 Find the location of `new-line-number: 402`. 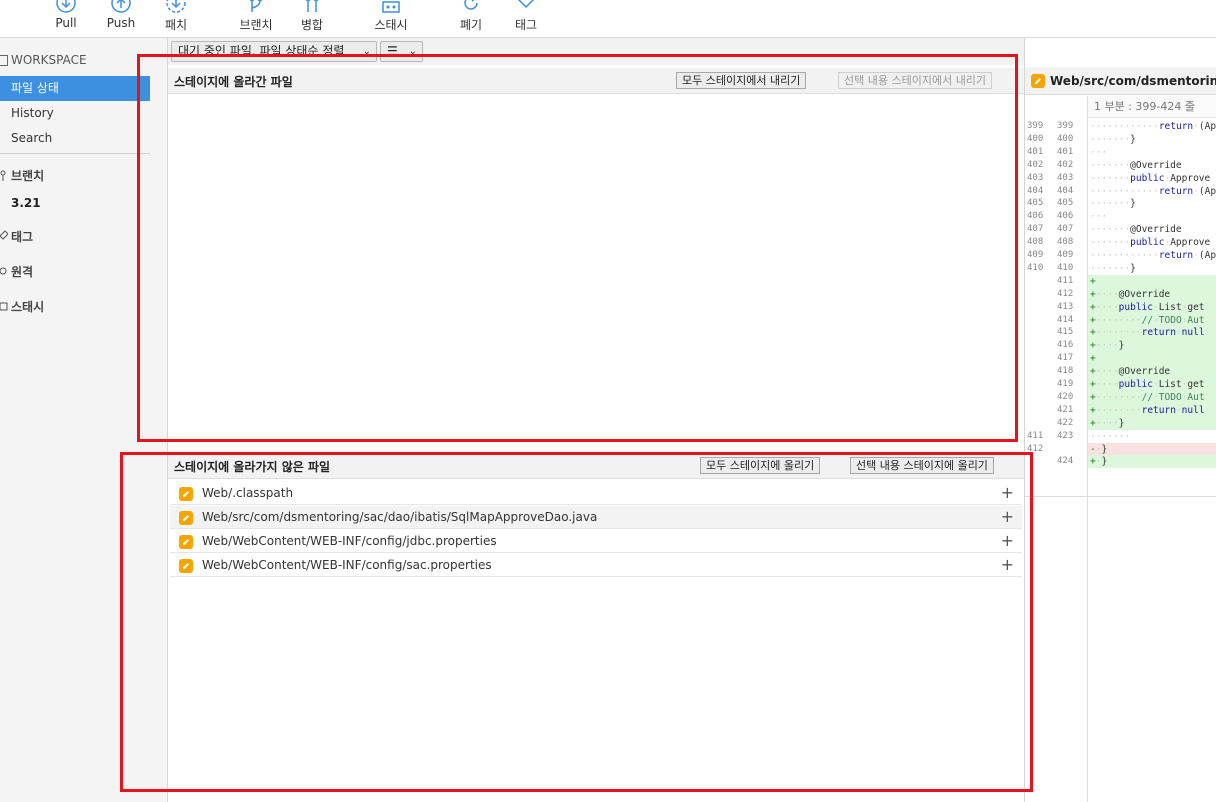

new-line-number: 402 is located at coordinates (1065, 164).